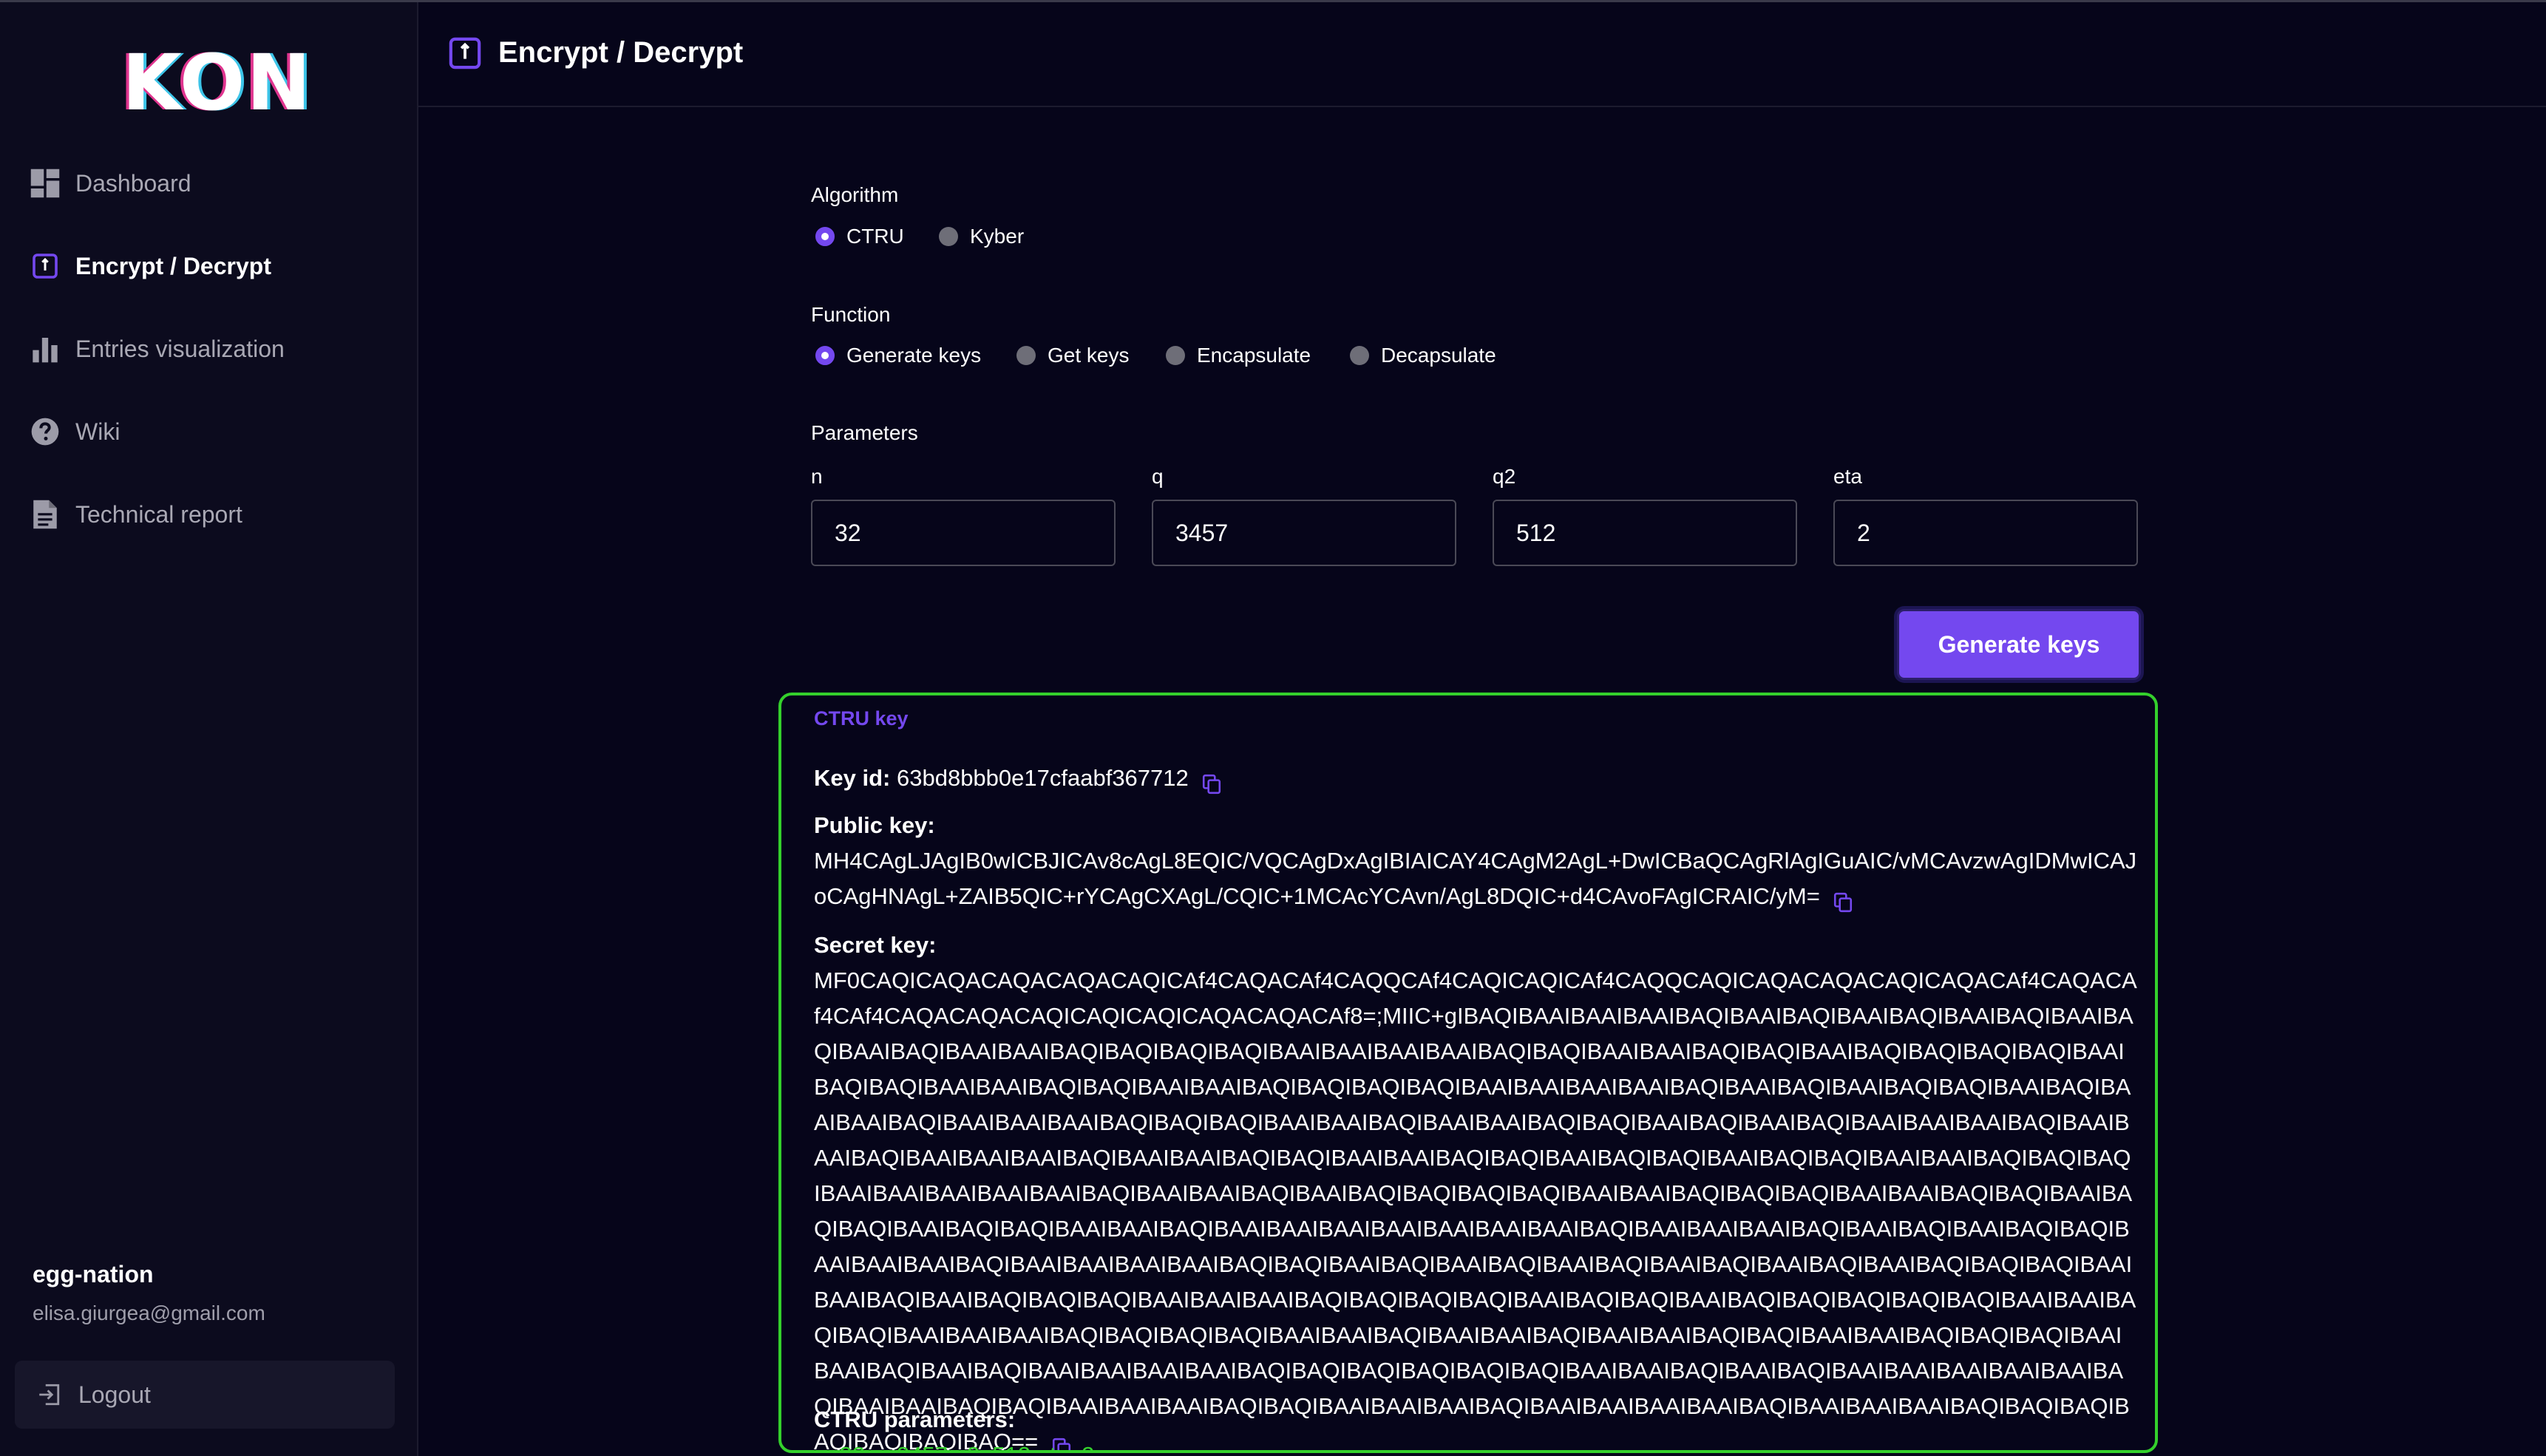 The height and width of the screenshot is (1456, 2546). What do you see at coordinates (954, 1446) in the screenshot?
I see `ctru-params-values: n: 32 q: 3457 q2: 512 eta: 2` at bounding box center [954, 1446].